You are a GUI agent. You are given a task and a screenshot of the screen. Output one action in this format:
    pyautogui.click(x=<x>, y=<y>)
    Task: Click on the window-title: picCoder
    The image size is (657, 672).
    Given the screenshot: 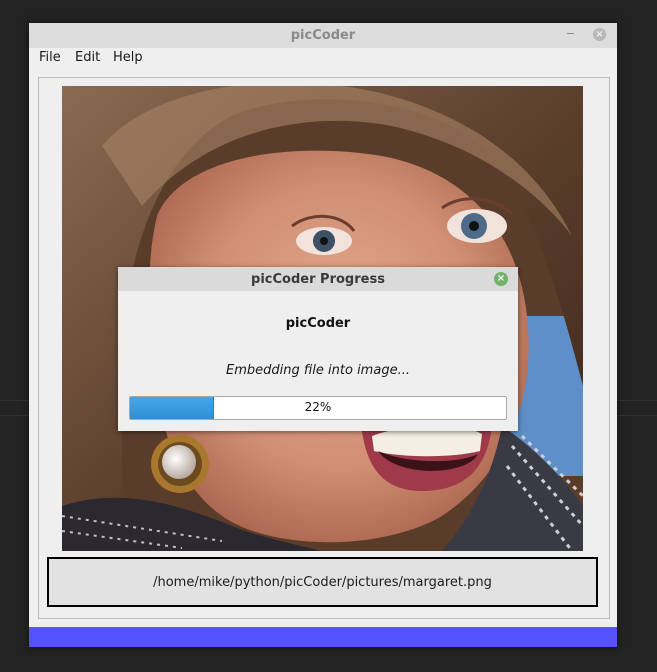 What is the action you would take?
    pyautogui.click(x=323, y=35)
    